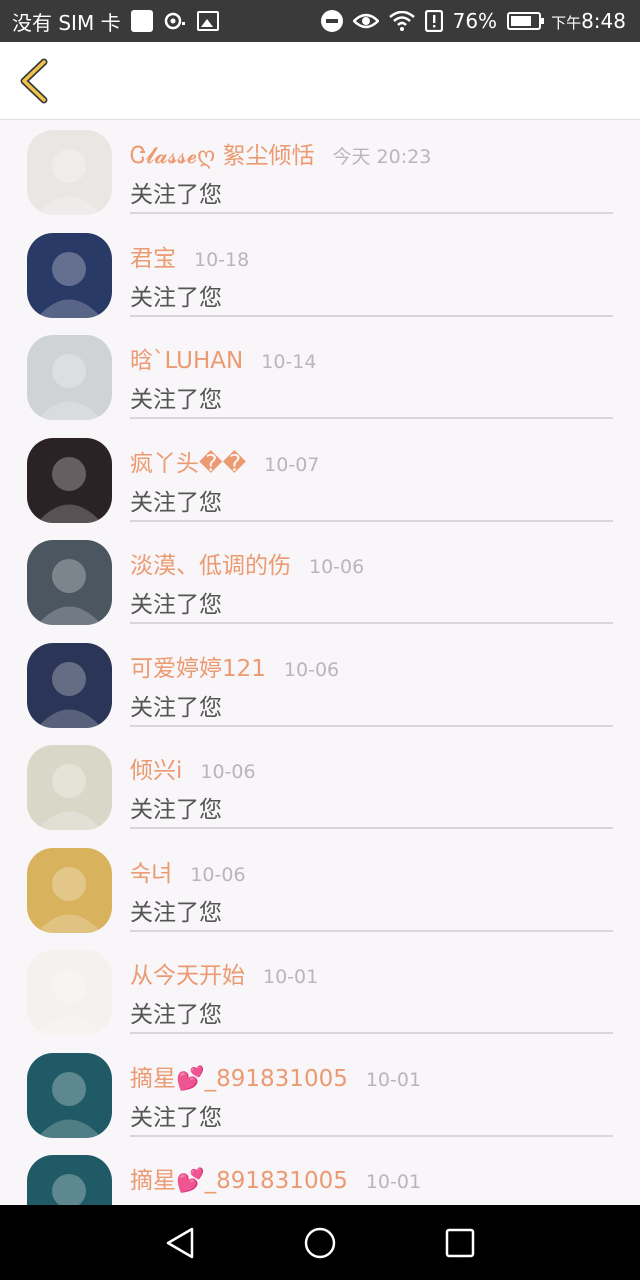 The image size is (640, 1280). What do you see at coordinates (222, 153) in the screenshot?
I see `user-name: Ꮳ𝓵𝓪𝓼𝓼𝓮ღ 絮尘倾恬` at bounding box center [222, 153].